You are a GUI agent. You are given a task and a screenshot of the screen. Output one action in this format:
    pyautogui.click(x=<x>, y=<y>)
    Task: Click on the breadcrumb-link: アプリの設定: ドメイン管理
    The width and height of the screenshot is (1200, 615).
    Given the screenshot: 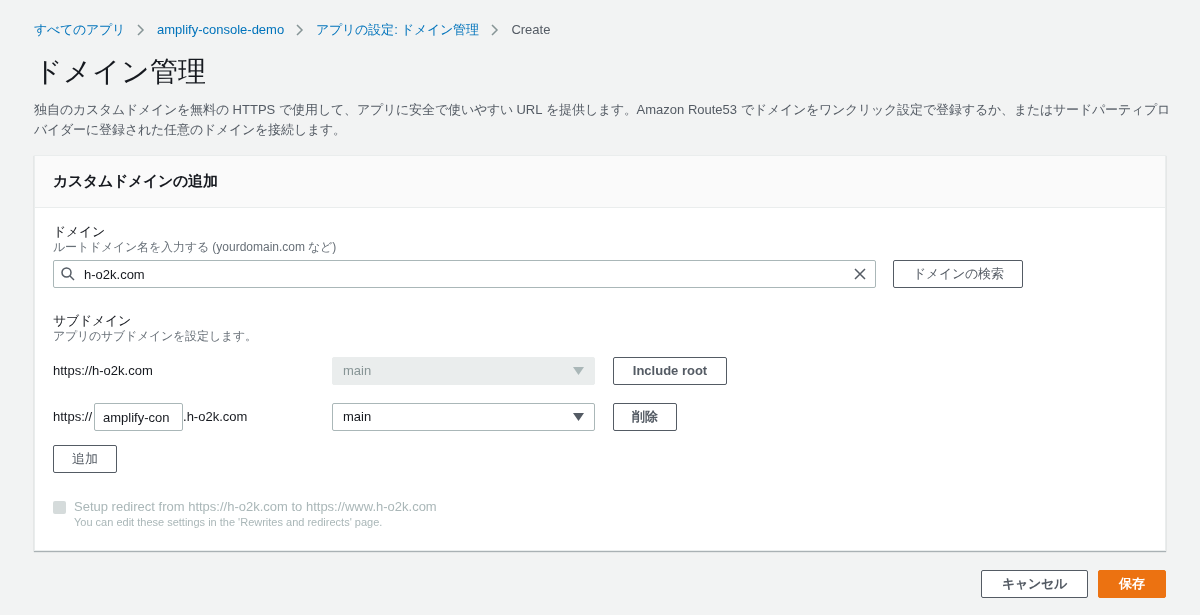 What is the action you would take?
    pyautogui.click(x=398, y=30)
    